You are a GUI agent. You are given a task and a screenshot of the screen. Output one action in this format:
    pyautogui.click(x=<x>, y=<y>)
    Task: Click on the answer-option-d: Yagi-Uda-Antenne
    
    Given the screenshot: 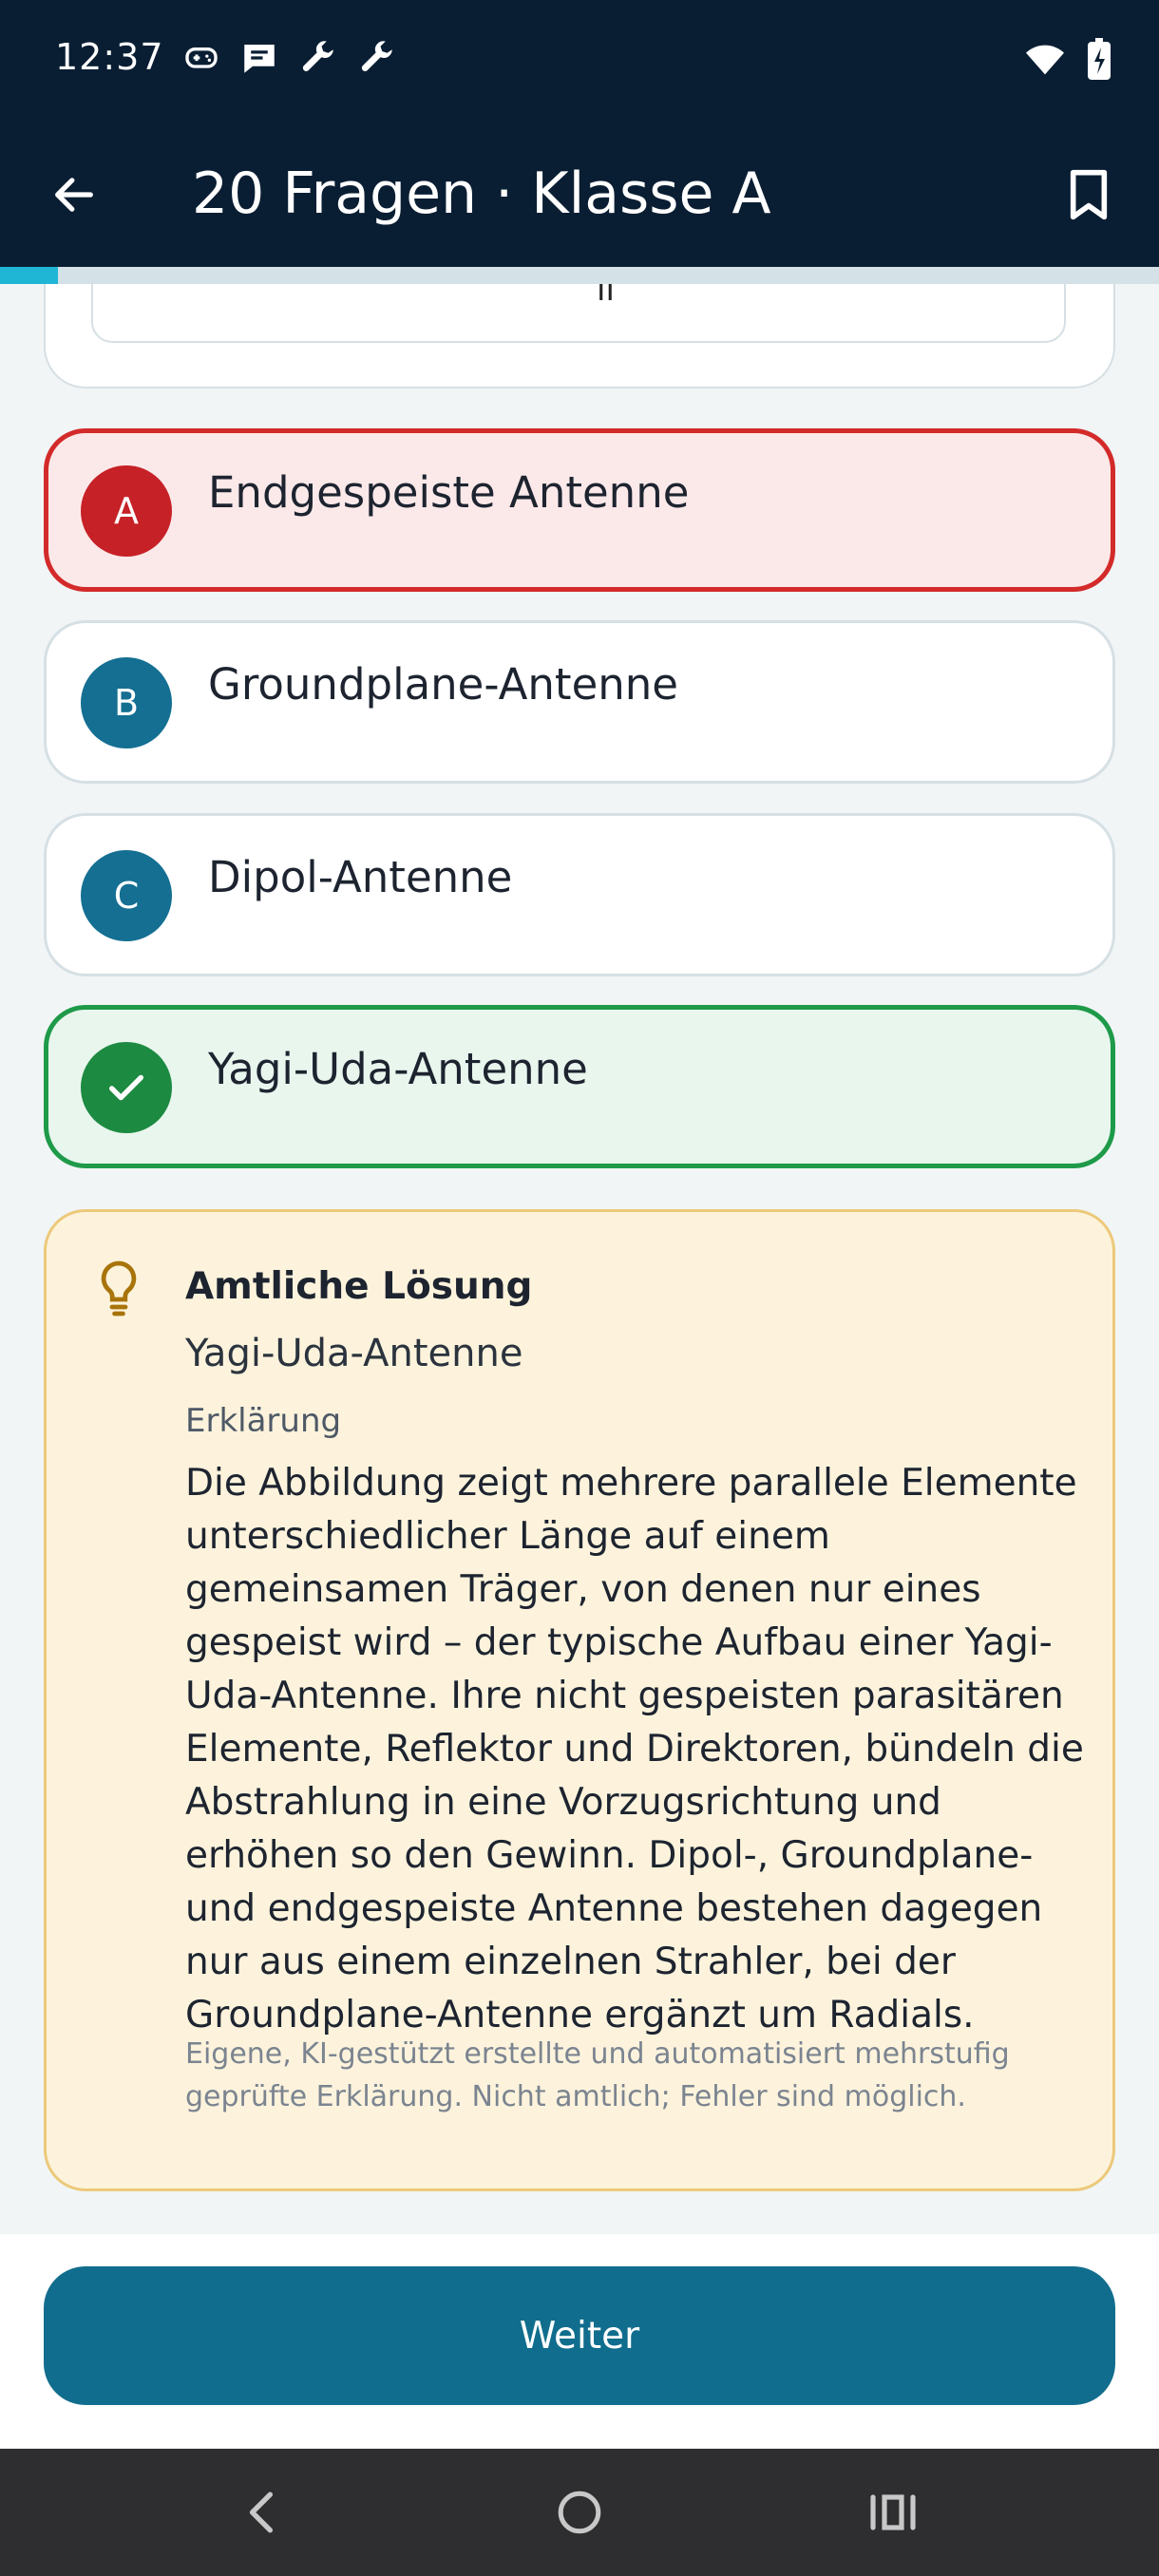 What is the action you would take?
    pyautogui.click(x=579, y=1086)
    